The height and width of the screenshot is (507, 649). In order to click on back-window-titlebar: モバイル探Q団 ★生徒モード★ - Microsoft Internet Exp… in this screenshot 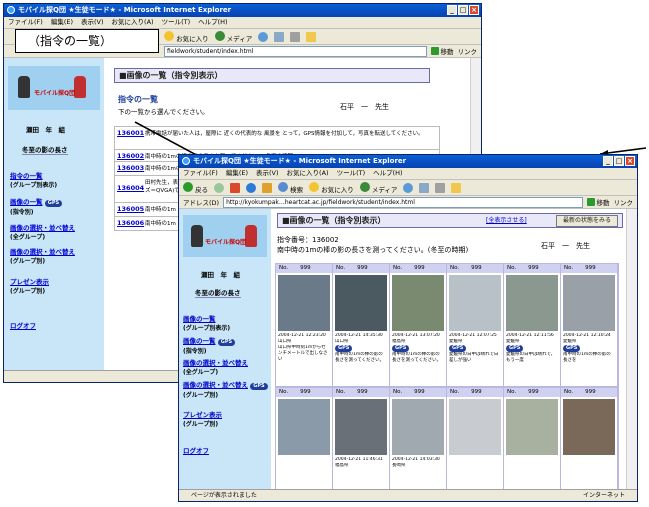, I will do `click(242, 10)`.